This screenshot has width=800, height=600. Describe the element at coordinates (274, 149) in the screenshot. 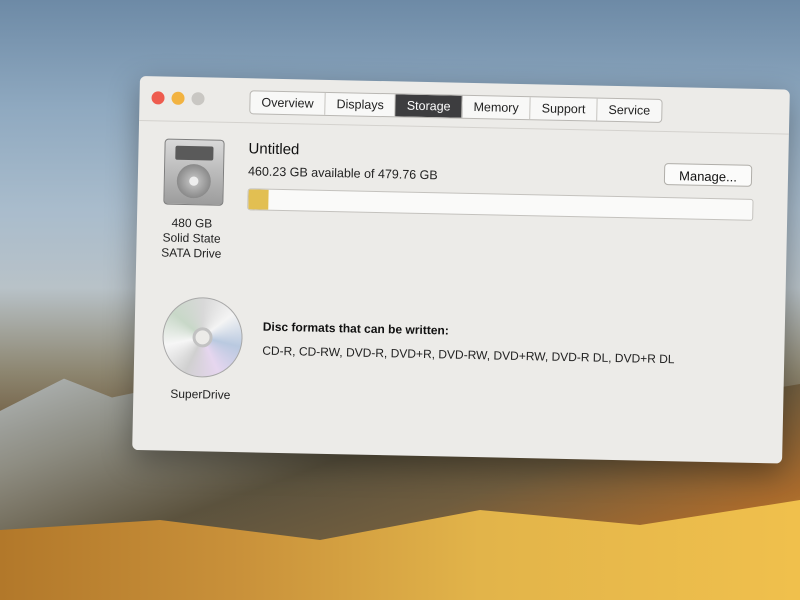

I see `volume-name: Untitled` at that location.